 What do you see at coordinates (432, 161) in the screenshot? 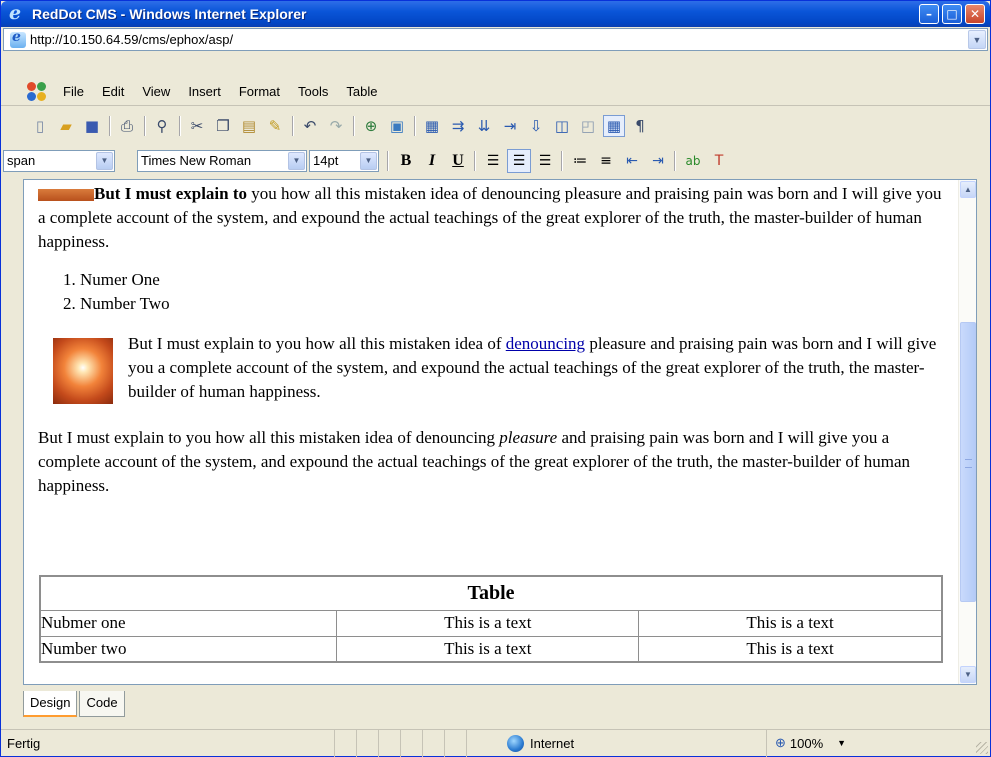
I see `italic-button: I` at bounding box center [432, 161].